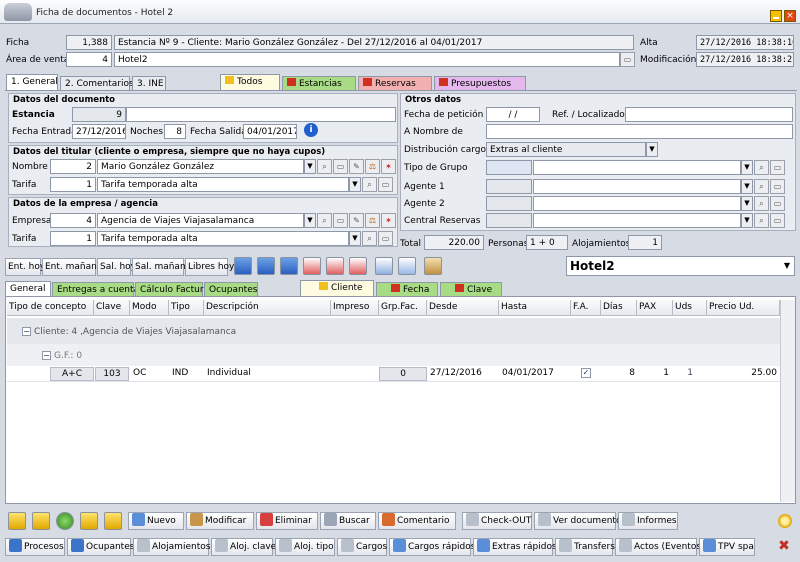 The image size is (800, 562). What do you see at coordinates (73, 166) in the screenshot?
I see `nombre-code-field: 2` at bounding box center [73, 166].